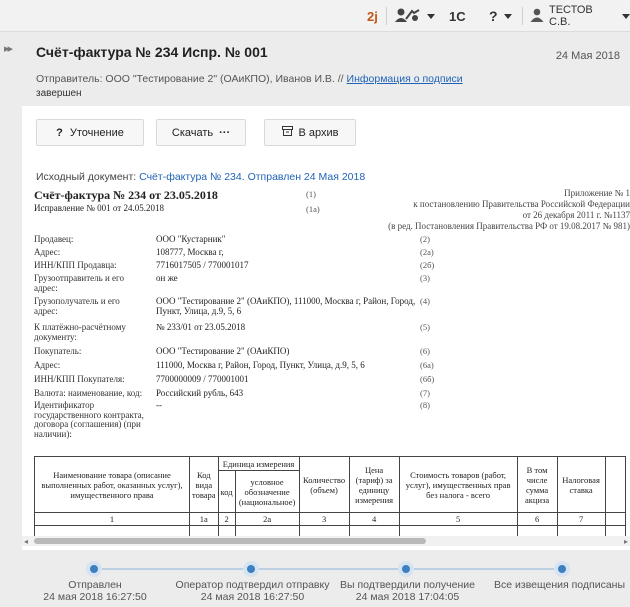 The image size is (630, 607). Describe the element at coordinates (407, 597) in the screenshot. I see `timeline-step-date: 24 мая 2018 17:04:05` at that location.